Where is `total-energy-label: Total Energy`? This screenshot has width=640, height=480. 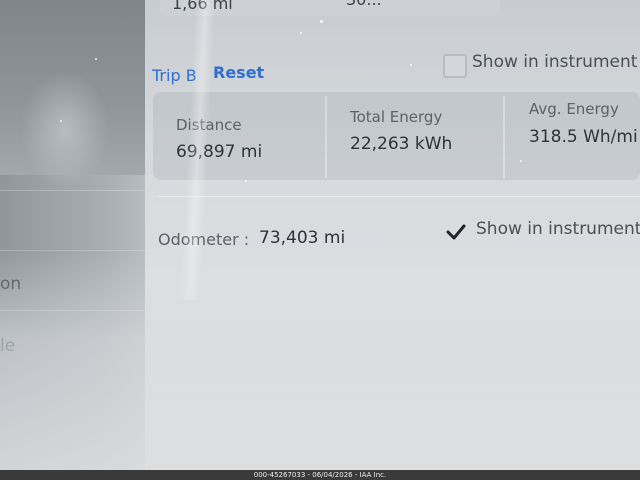 total-energy-label: Total Energy is located at coordinates (396, 117).